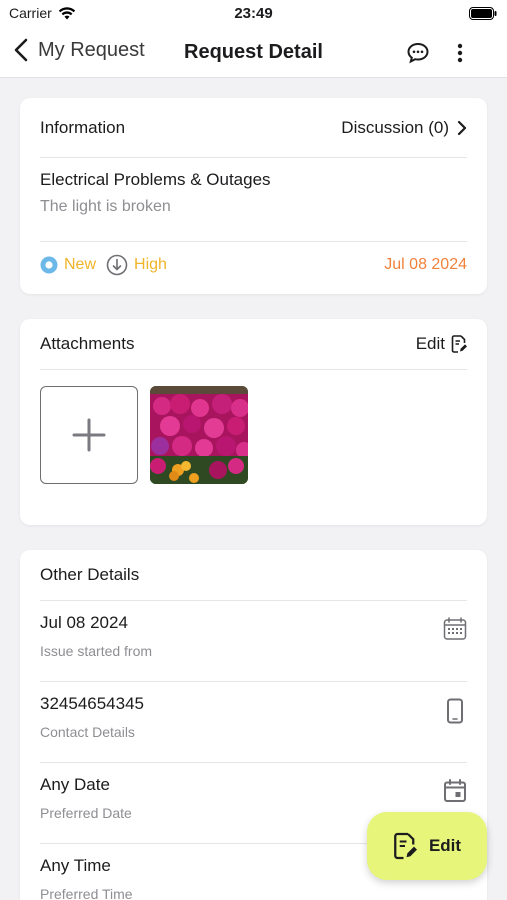  What do you see at coordinates (455, 628) in the screenshot?
I see `calendar-grid-icon` at bounding box center [455, 628].